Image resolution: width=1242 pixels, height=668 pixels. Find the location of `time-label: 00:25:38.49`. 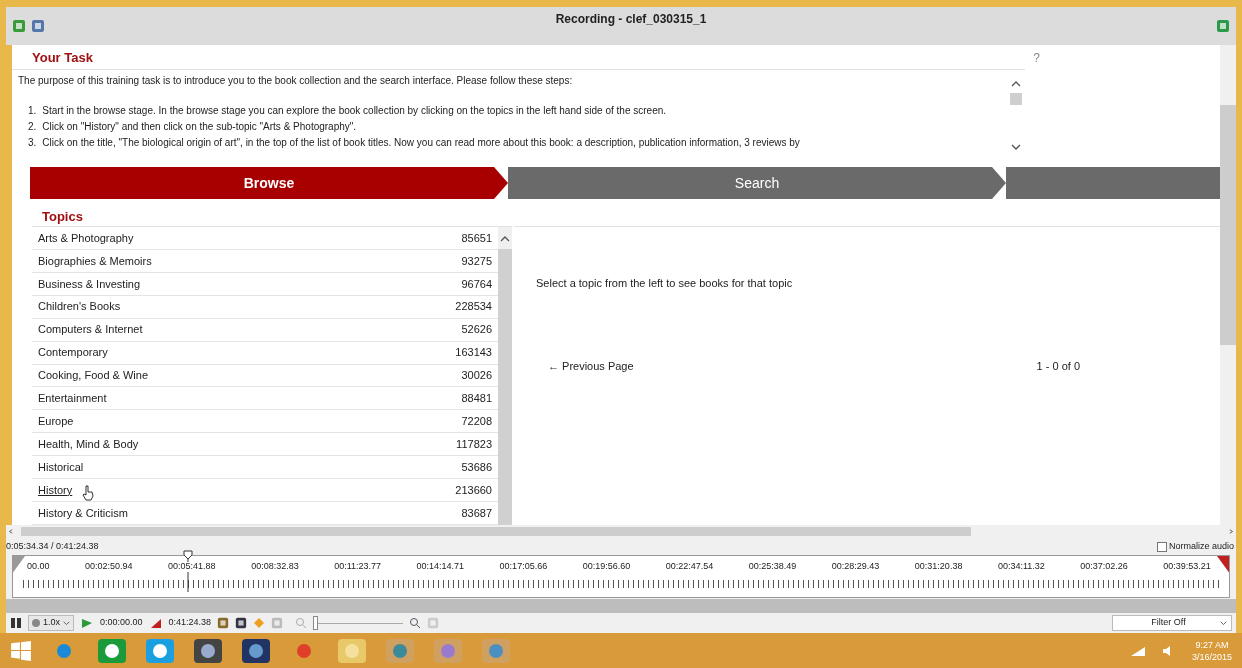

time-label: 00:25:38.49 is located at coordinates (772, 566).